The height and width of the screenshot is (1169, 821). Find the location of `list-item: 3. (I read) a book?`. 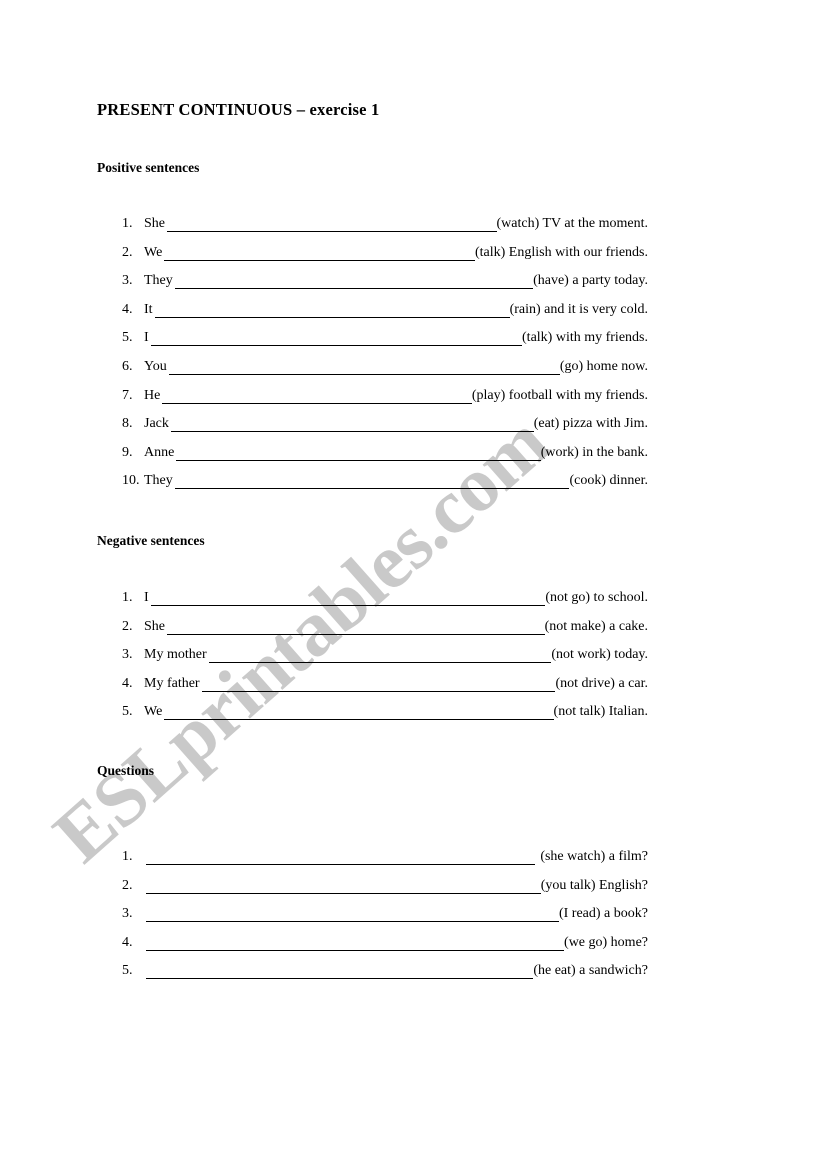

list-item: 3. (I read) a book? is located at coordinates (410, 918).